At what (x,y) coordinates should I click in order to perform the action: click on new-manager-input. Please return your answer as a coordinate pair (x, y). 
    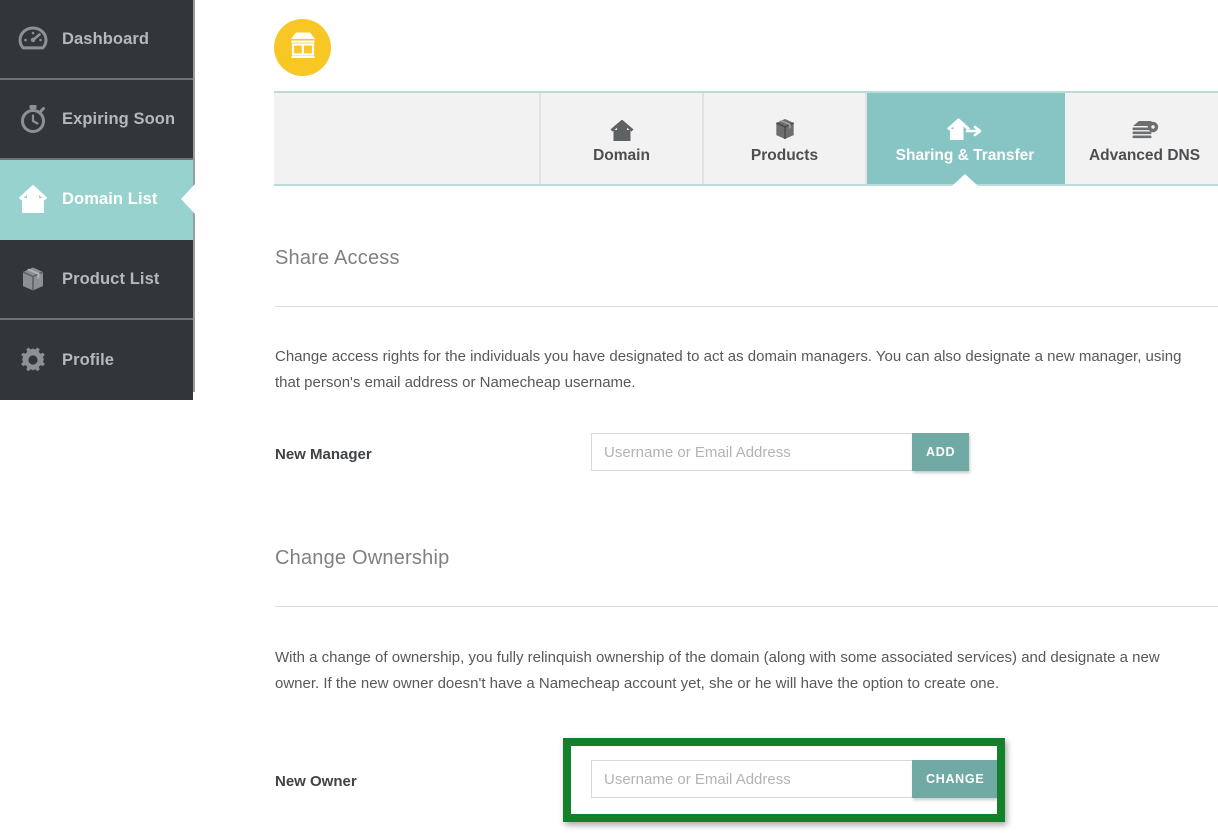
    Looking at the image, I should click on (751, 452).